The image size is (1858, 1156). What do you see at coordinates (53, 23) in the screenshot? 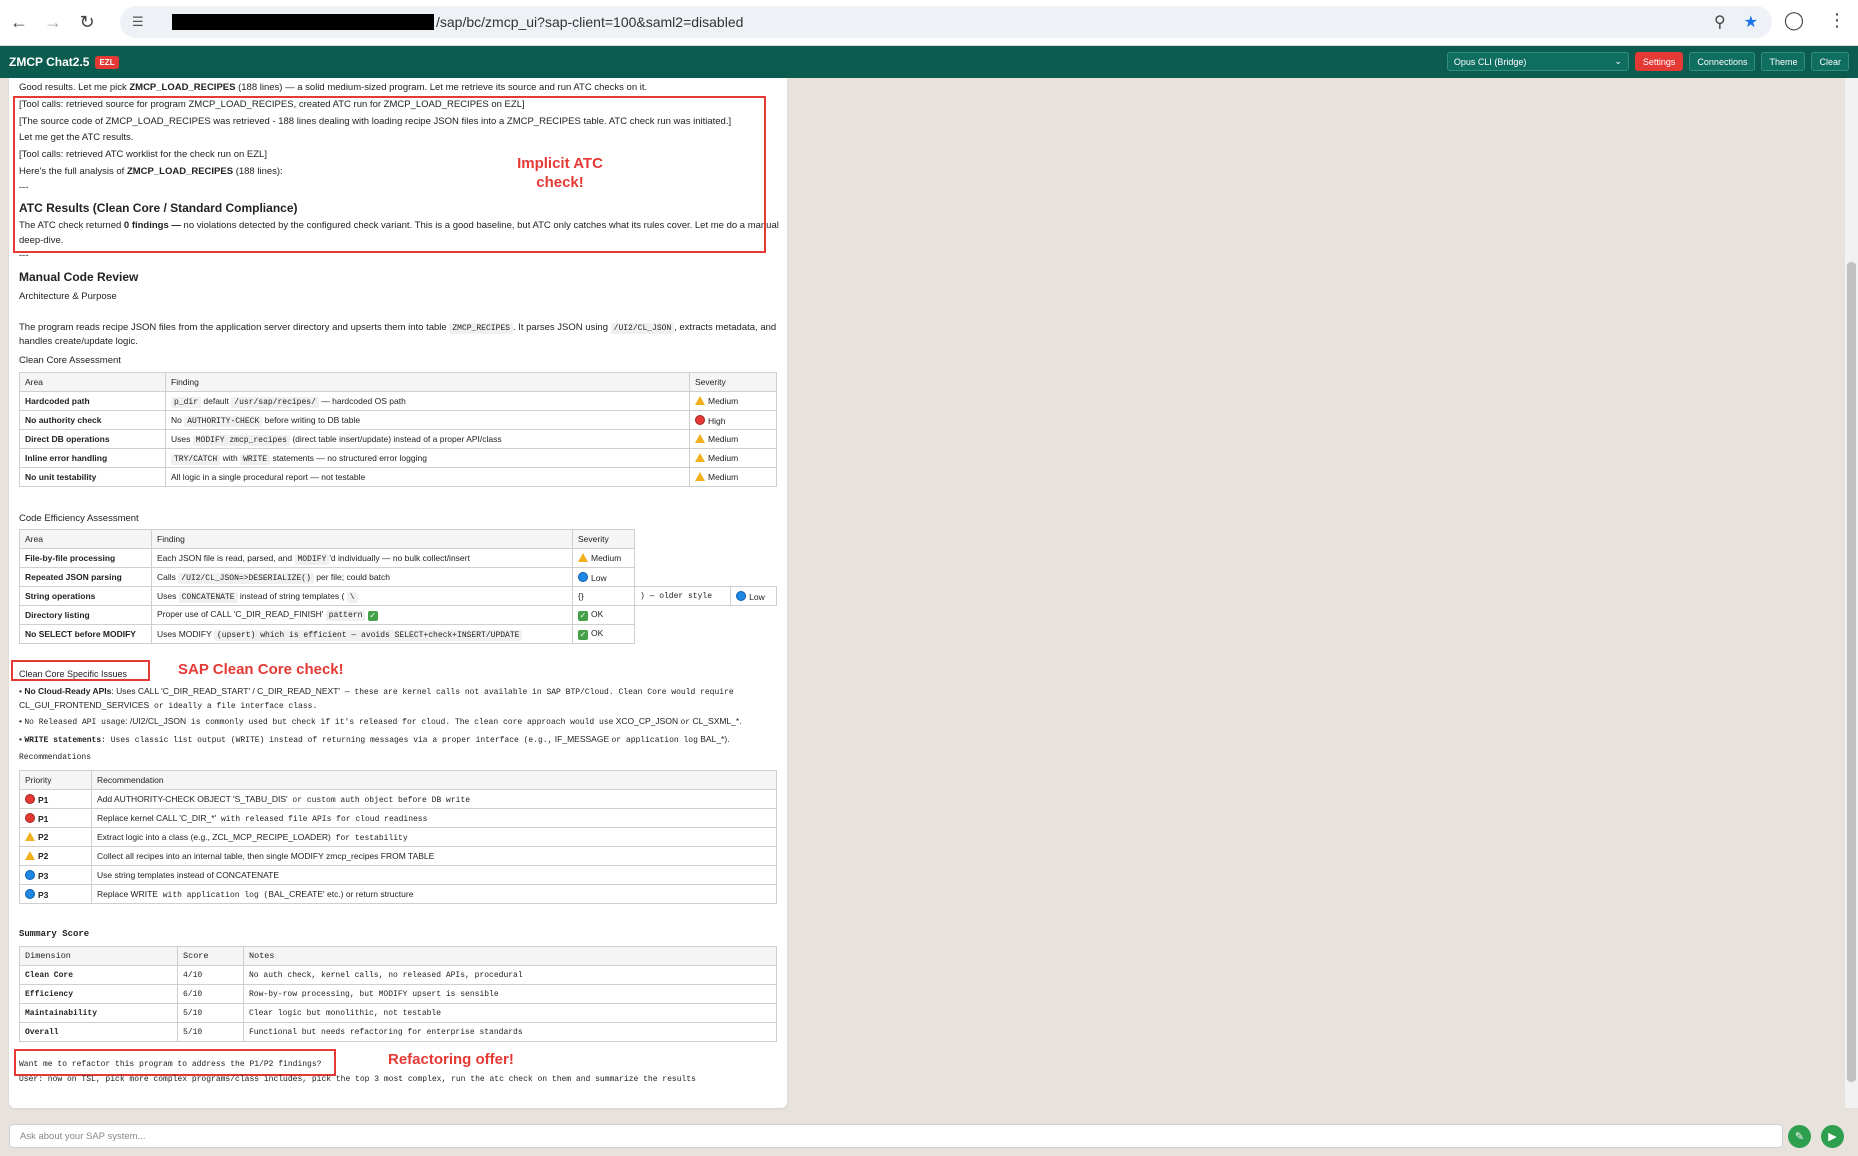
I see `forward-icon: →` at bounding box center [53, 23].